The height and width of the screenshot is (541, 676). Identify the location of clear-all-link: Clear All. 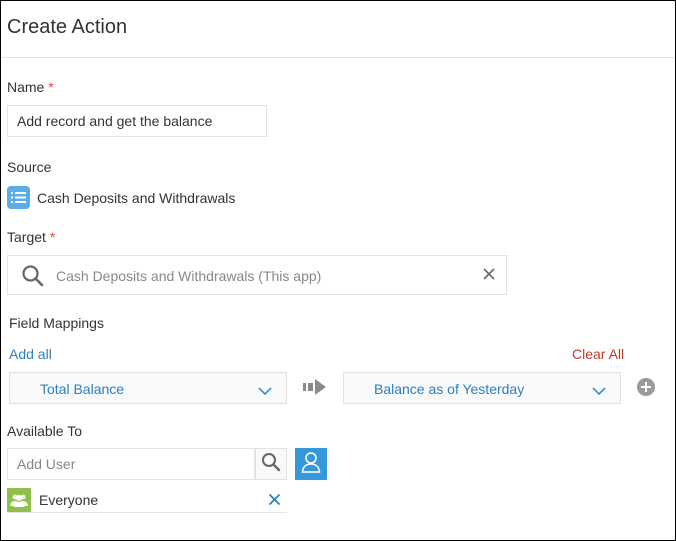
(598, 354).